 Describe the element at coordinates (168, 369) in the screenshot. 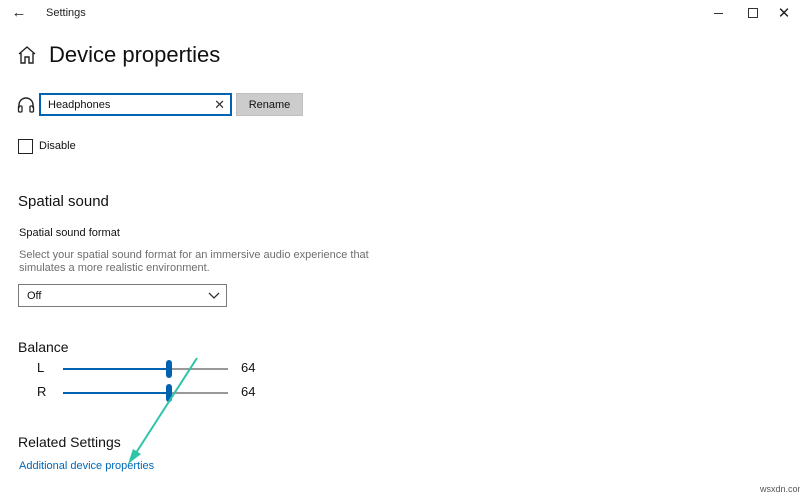

I see `left-slider-thumb` at that location.